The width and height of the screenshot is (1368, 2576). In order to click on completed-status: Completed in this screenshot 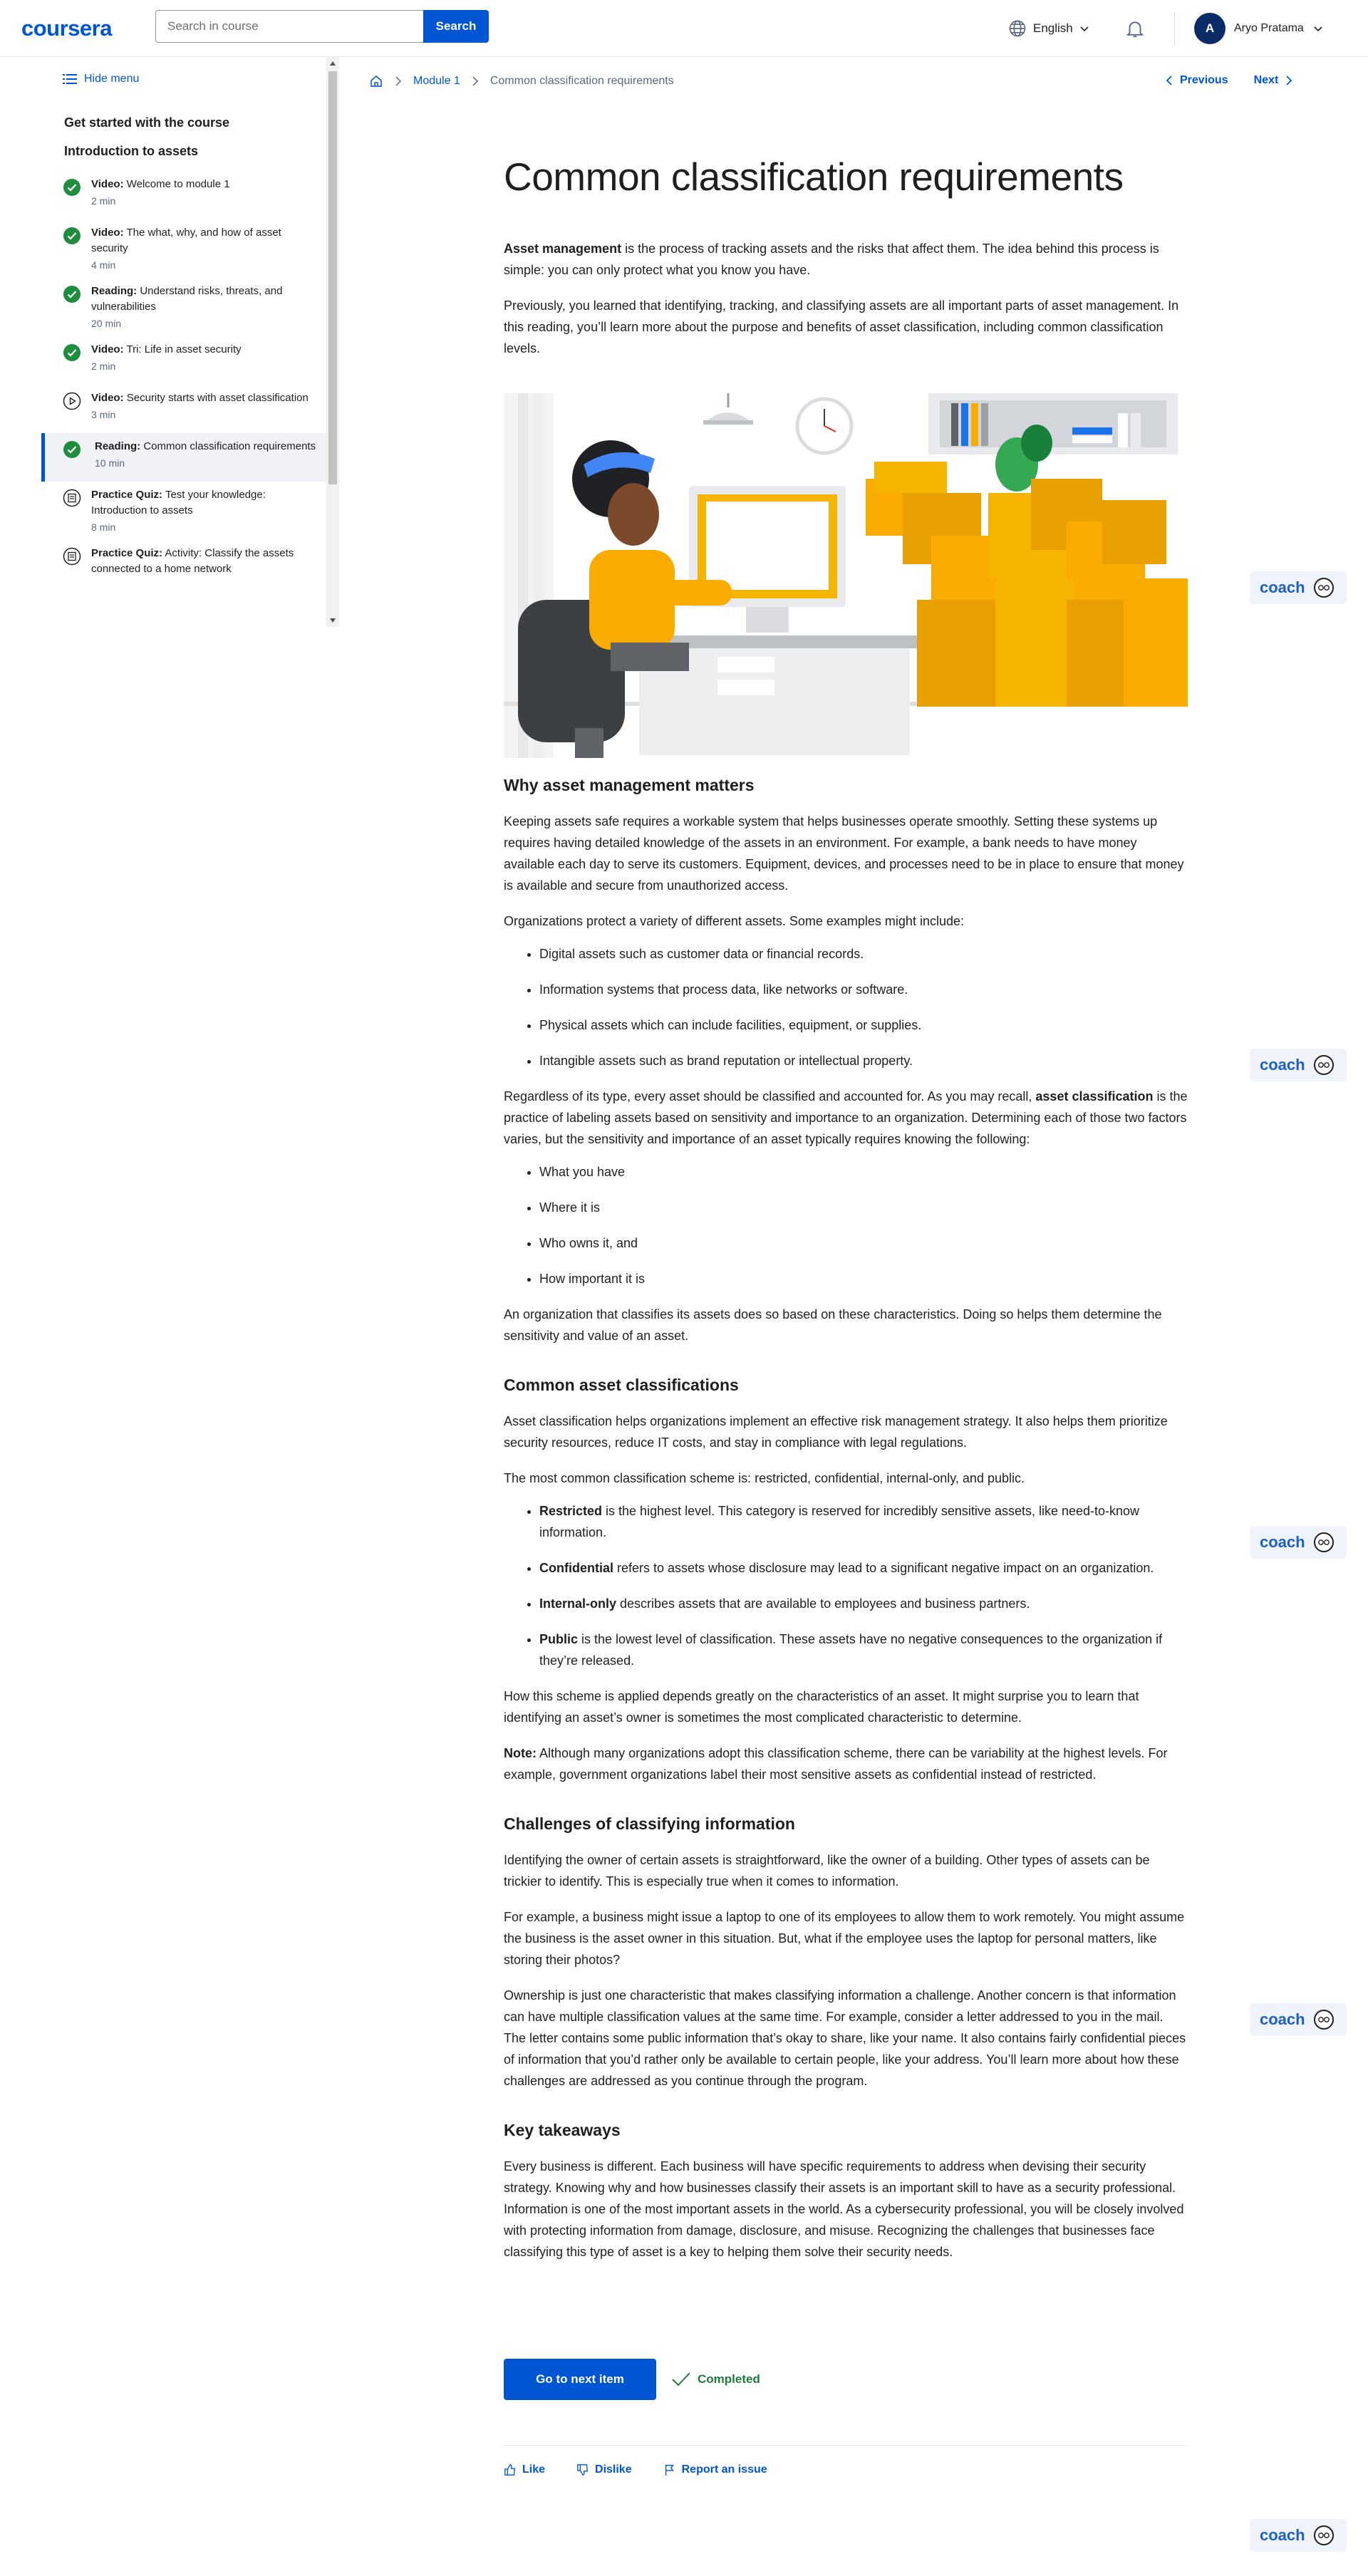, I will do `click(715, 2379)`.